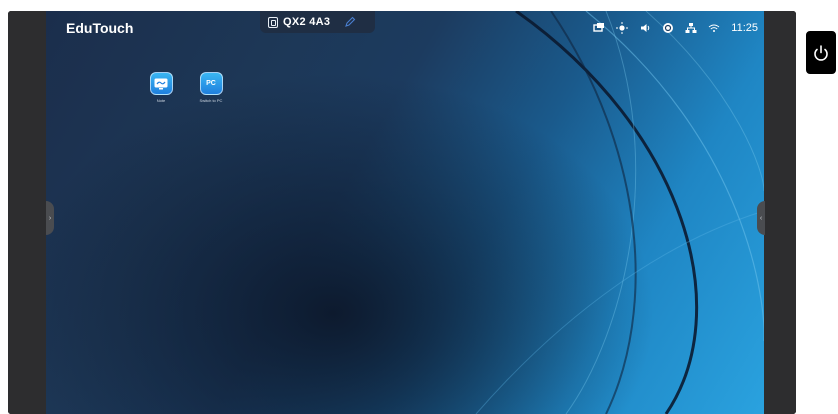 The height and width of the screenshot is (414, 838). I want to click on left-bezel, so click(27, 212).